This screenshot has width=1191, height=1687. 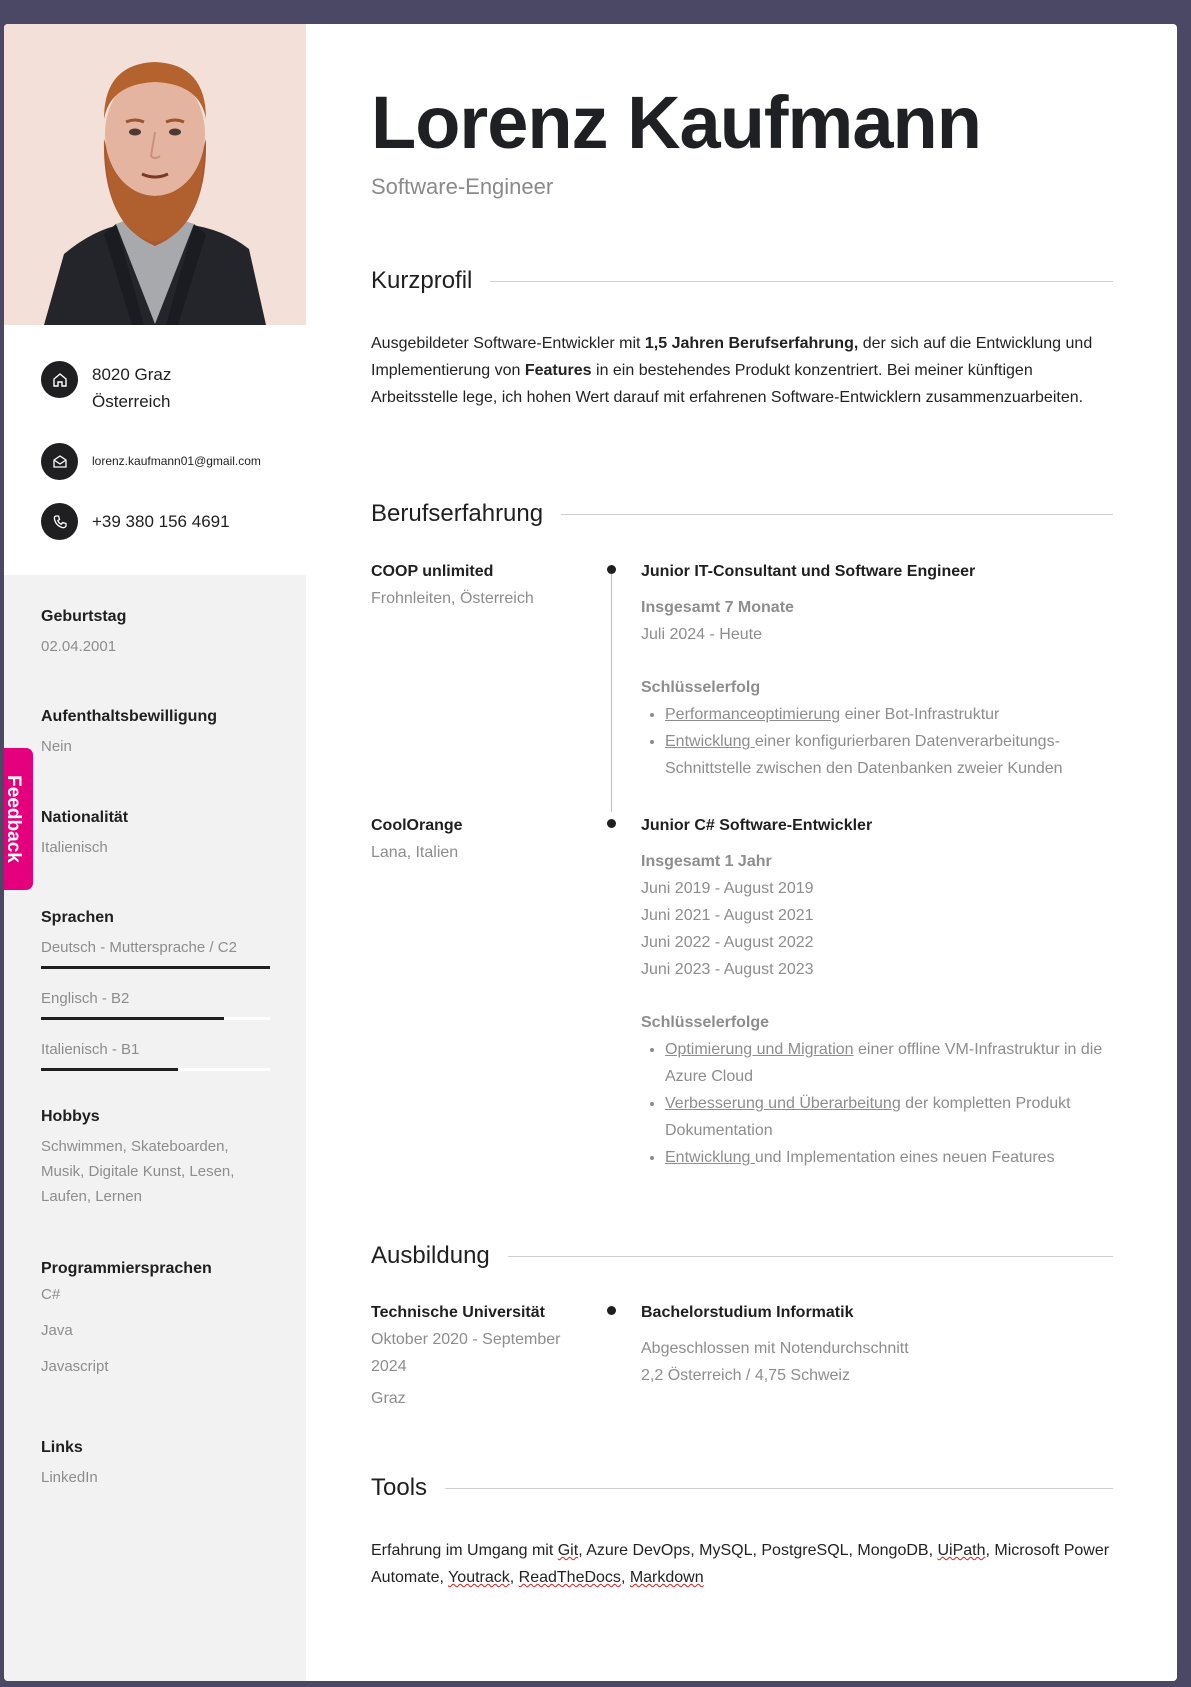 I want to click on phone-number: +39 380 156 4691, so click(x=161, y=521).